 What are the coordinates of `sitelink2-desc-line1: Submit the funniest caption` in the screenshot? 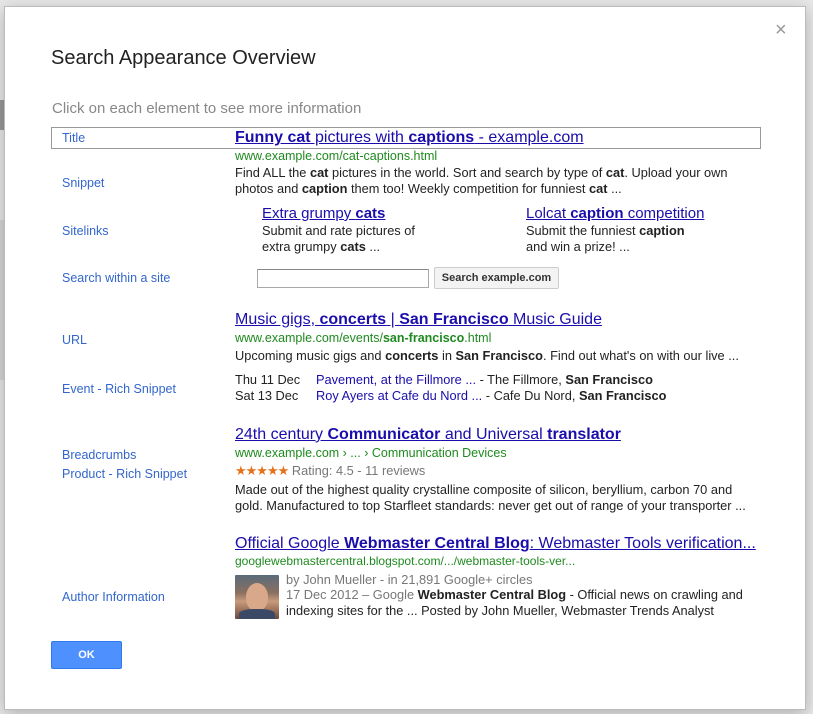 It's located at (605, 230).